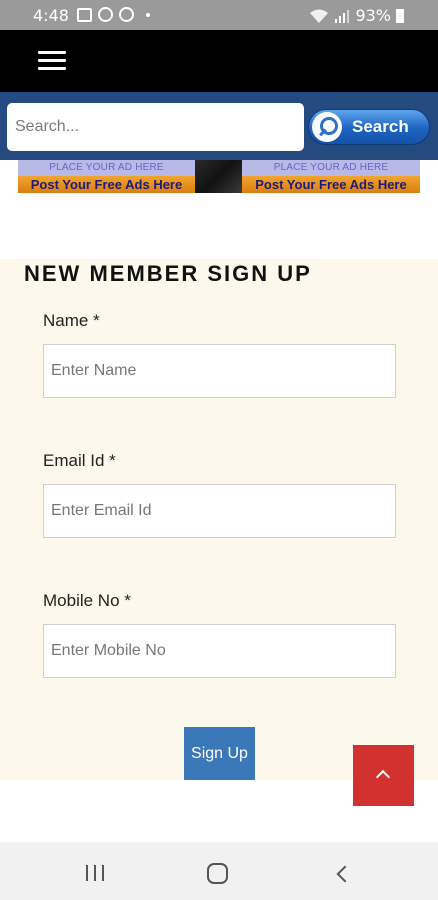  Describe the element at coordinates (79, 460) in the screenshot. I see `email-label: Email Id *` at that location.